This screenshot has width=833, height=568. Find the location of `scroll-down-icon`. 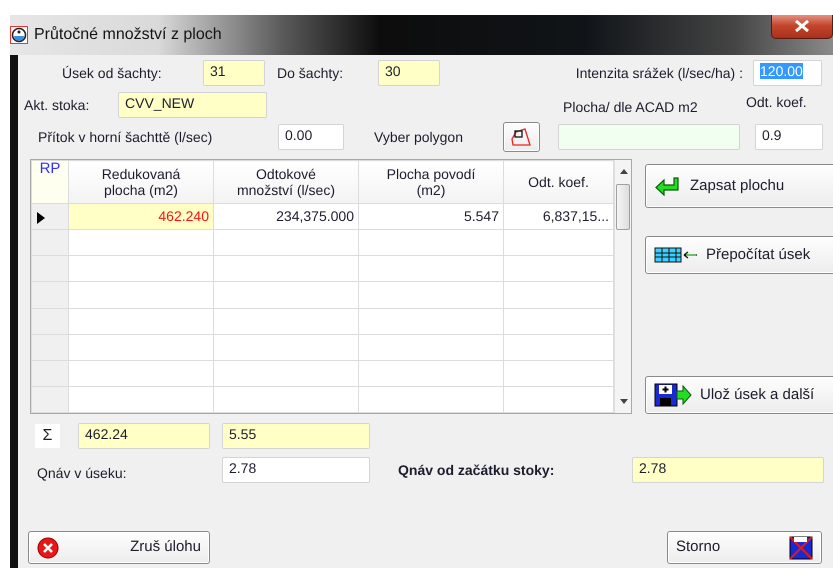

scroll-down-icon is located at coordinates (624, 401).